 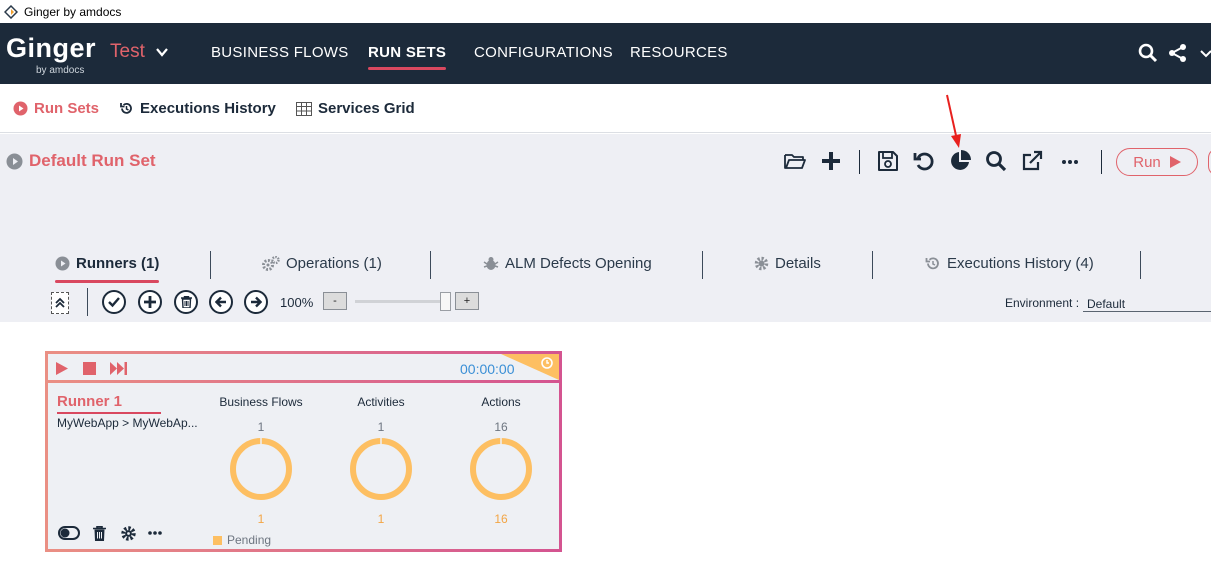 What do you see at coordinates (543, 52) in the screenshot?
I see `nav-configurations: CONFIGURATIONS` at bounding box center [543, 52].